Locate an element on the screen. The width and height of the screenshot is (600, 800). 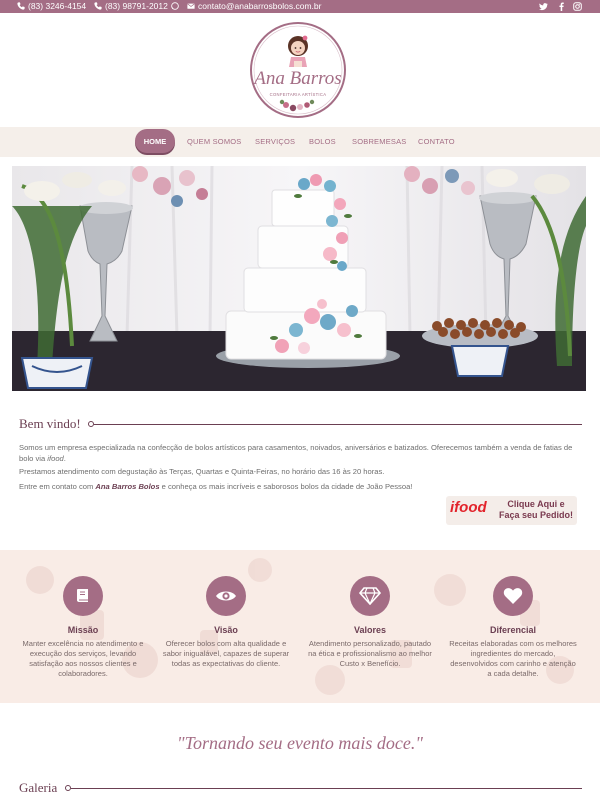
nav-cakes: BOLOS is located at coordinates (322, 141).